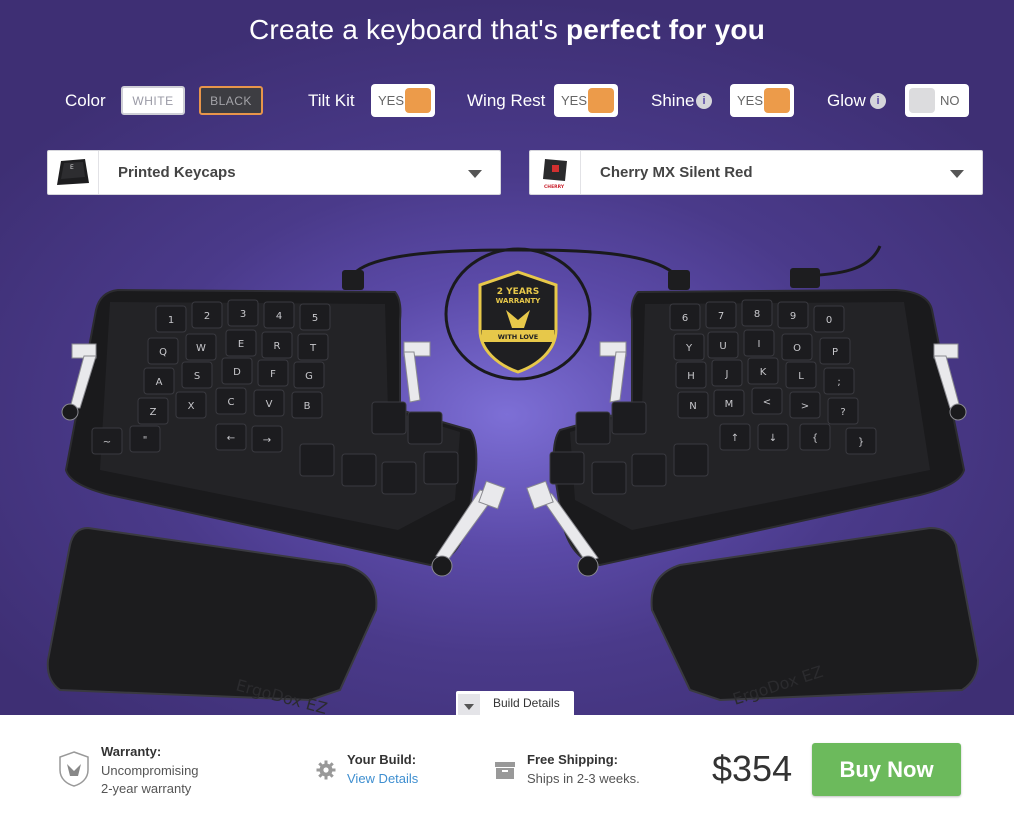 The image size is (1014, 816). Describe the element at coordinates (279, 316) in the screenshot. I see `keycap-legend: 4` at that location.